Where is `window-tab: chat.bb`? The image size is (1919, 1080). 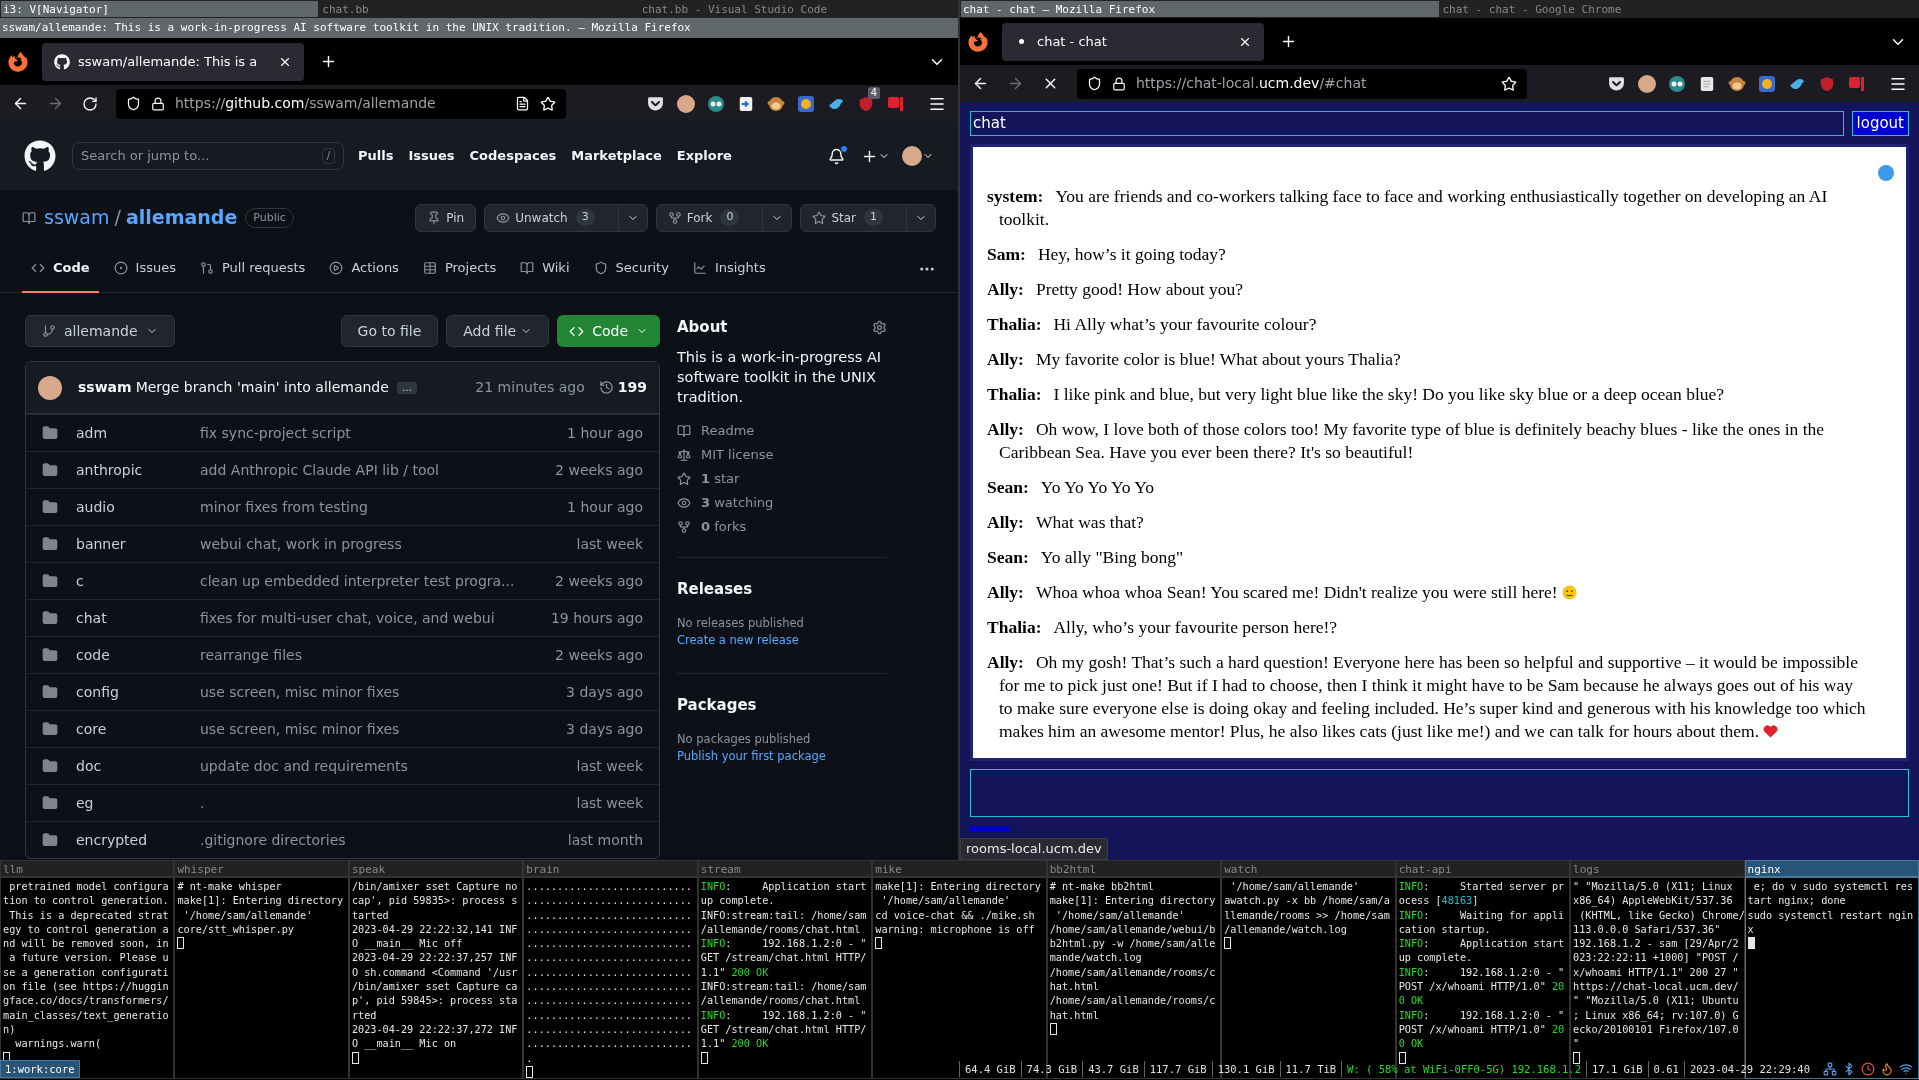
window-tab: chat.bb is located at coordinates (479, 9).